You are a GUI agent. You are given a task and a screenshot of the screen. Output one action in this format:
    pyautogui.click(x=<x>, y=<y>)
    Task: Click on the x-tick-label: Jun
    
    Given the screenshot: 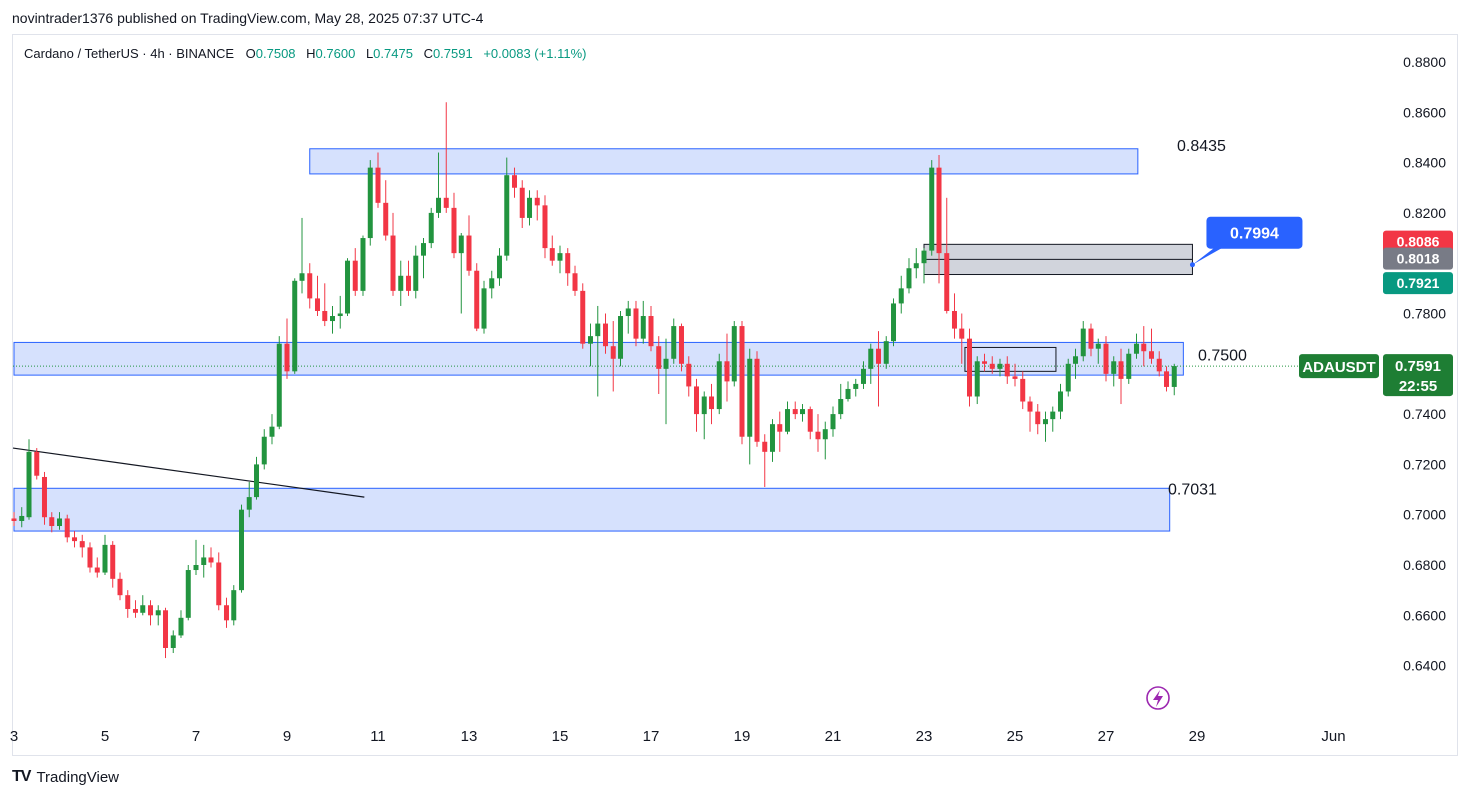 What is the action you would take?
    pyautogui.click(x=1333, y=736)
    